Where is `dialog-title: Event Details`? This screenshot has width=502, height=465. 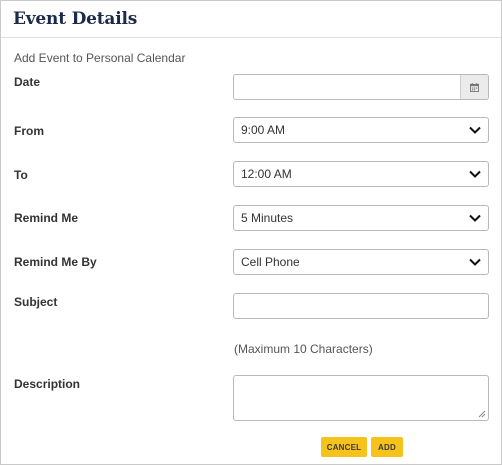 dialog-title: Event Details is located at coordinates (75, 19).